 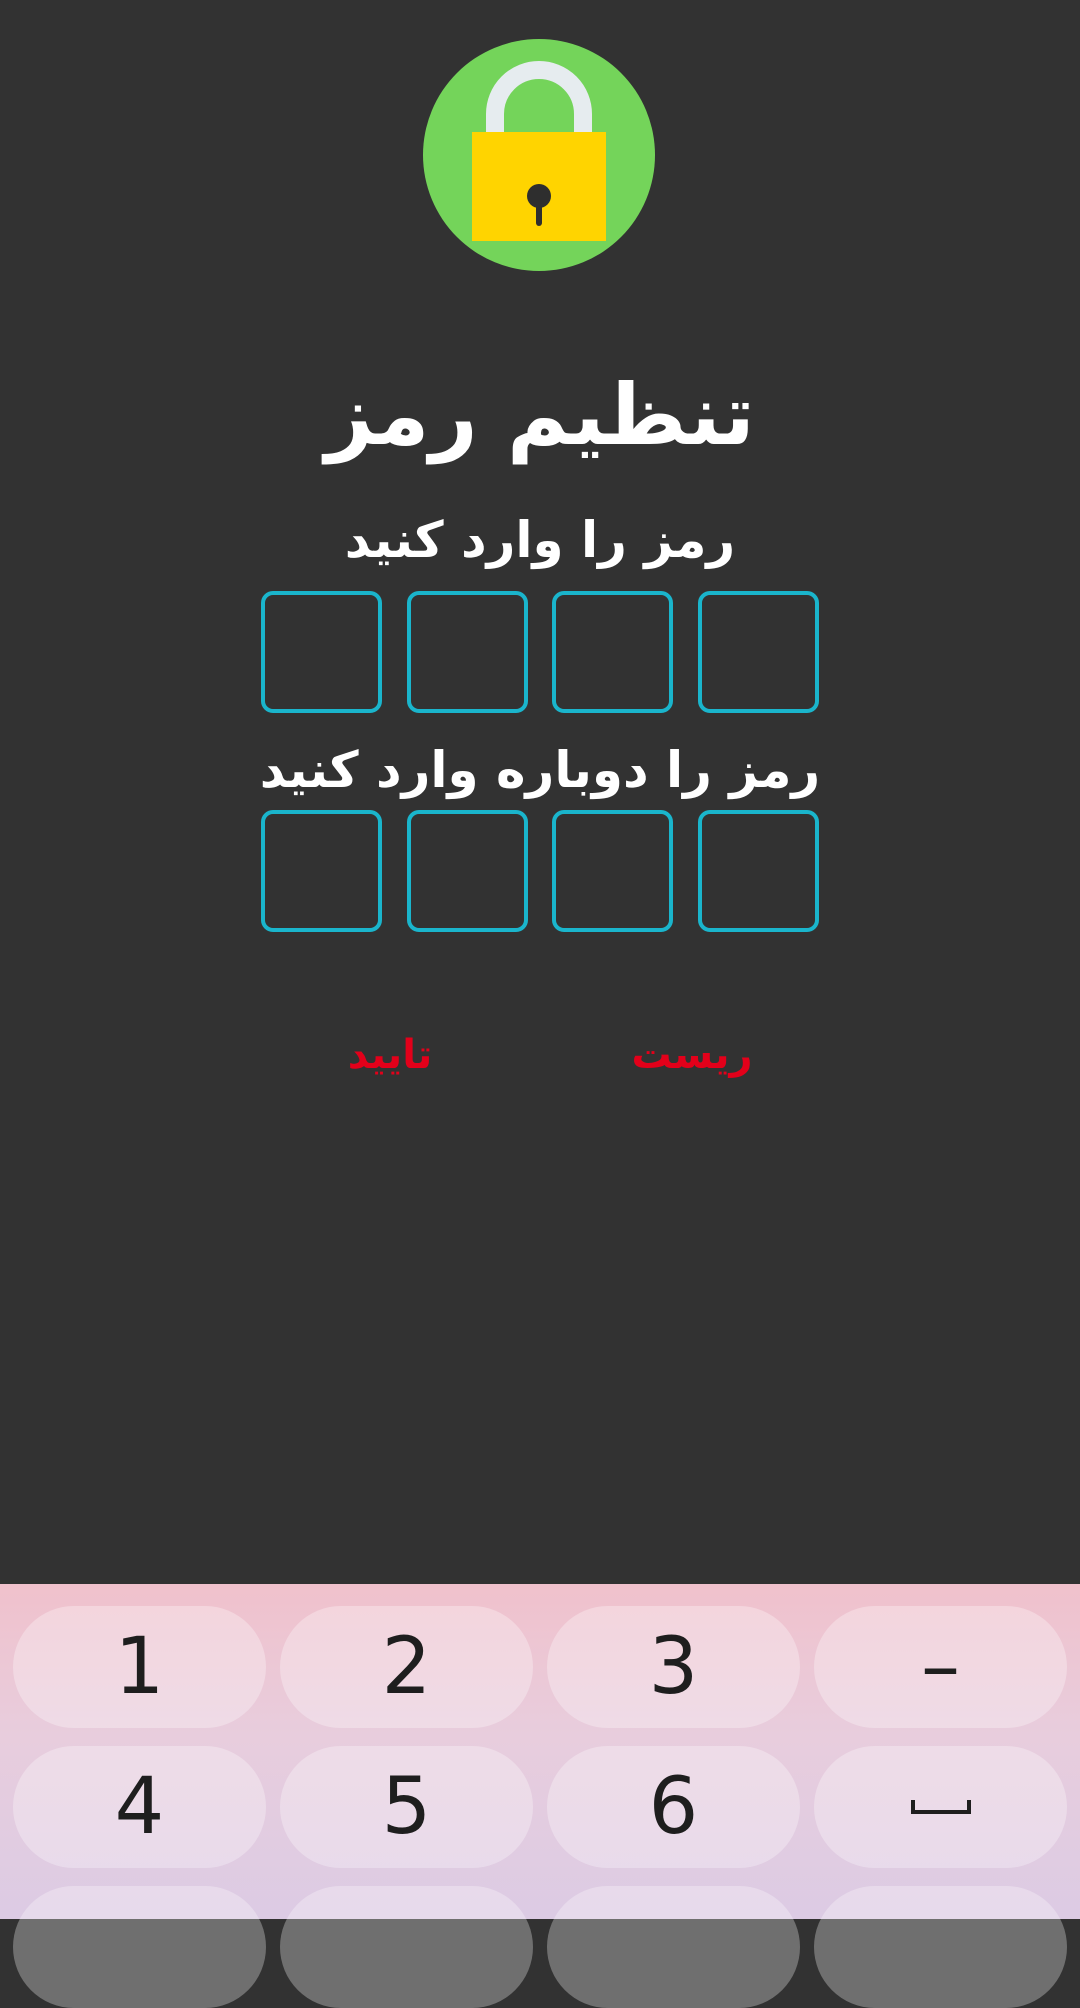 What do you see at coordinates (406, 1807) in the screenshot?
I see `key-5: 5` at bounding box center [406, 1807].